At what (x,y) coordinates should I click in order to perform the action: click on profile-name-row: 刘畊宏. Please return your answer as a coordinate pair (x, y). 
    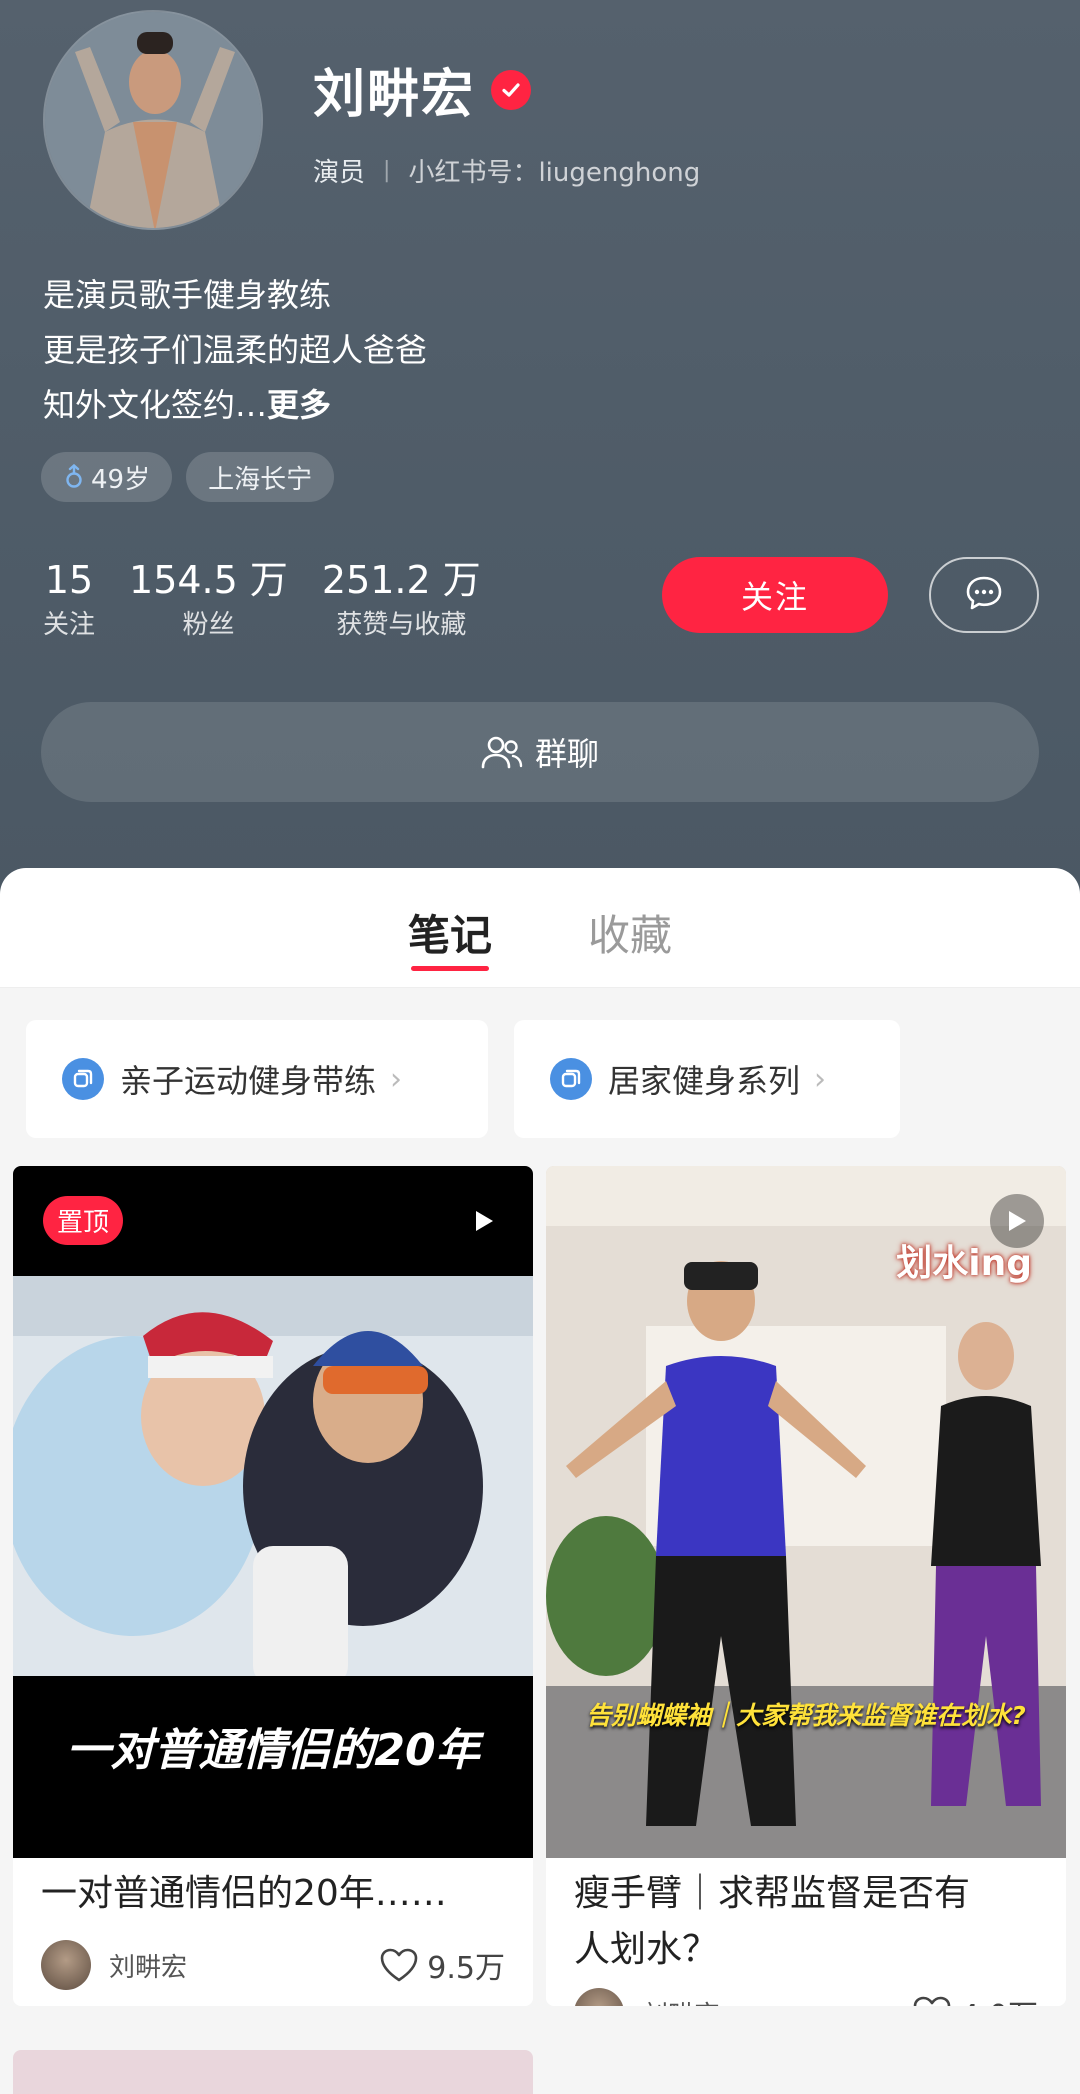
    Looking at the image, I should click on (422, 89).